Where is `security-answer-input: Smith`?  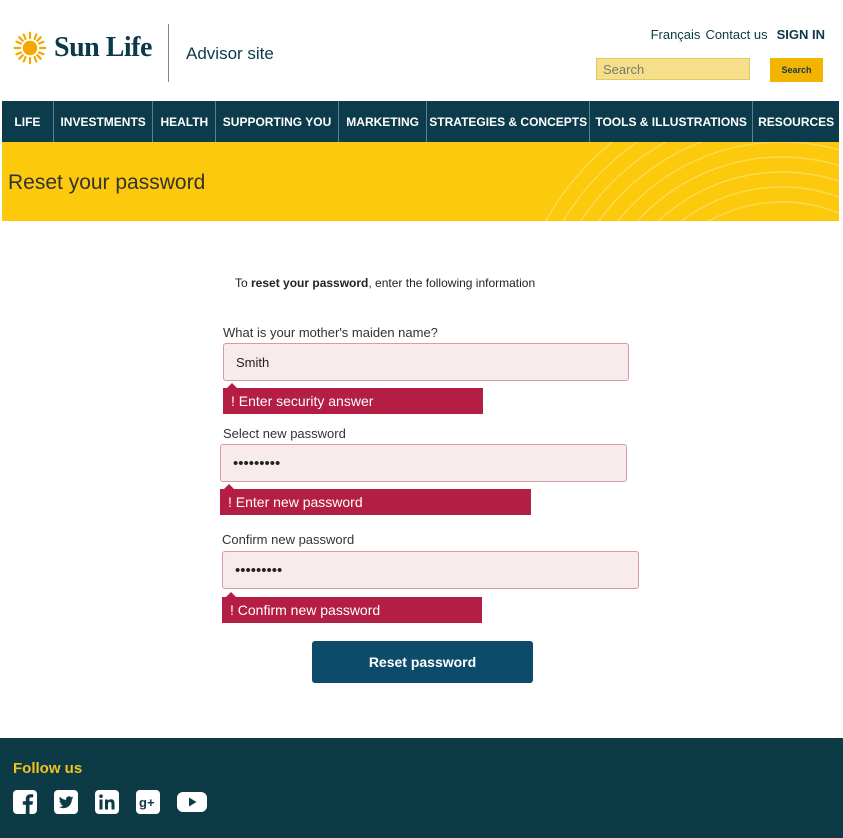
security-answer-input: Smith is located at coordinates (426, 362).